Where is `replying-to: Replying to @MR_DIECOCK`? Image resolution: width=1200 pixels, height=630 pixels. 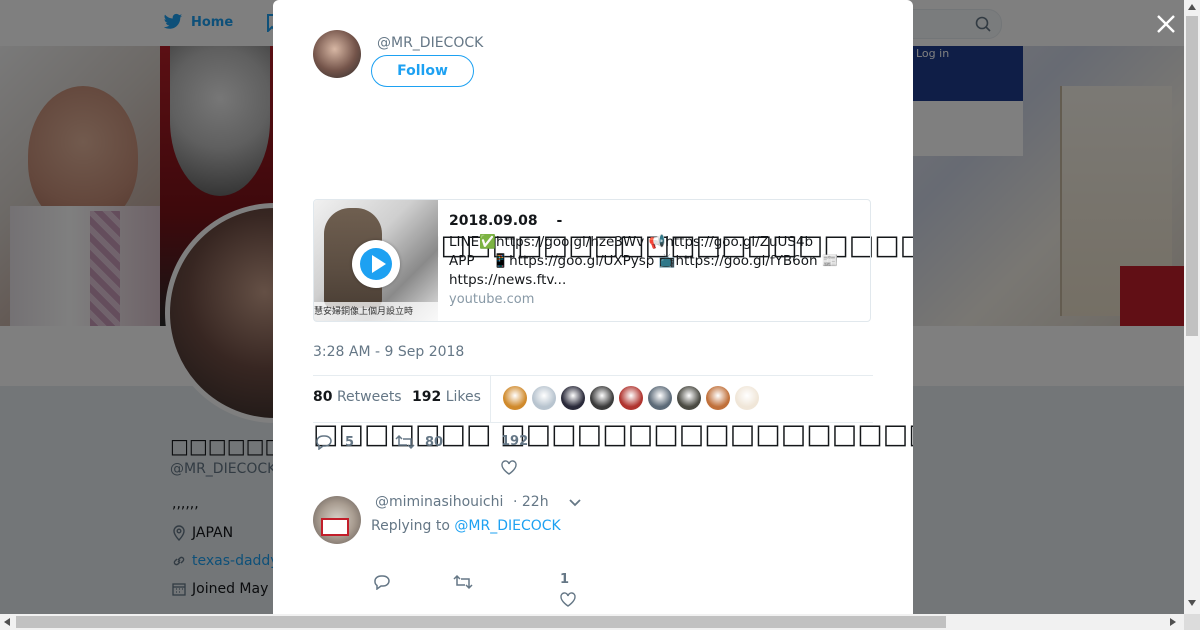
replying-to: Replying to @MR_DIECOCK is located at coordinates (466, 526).